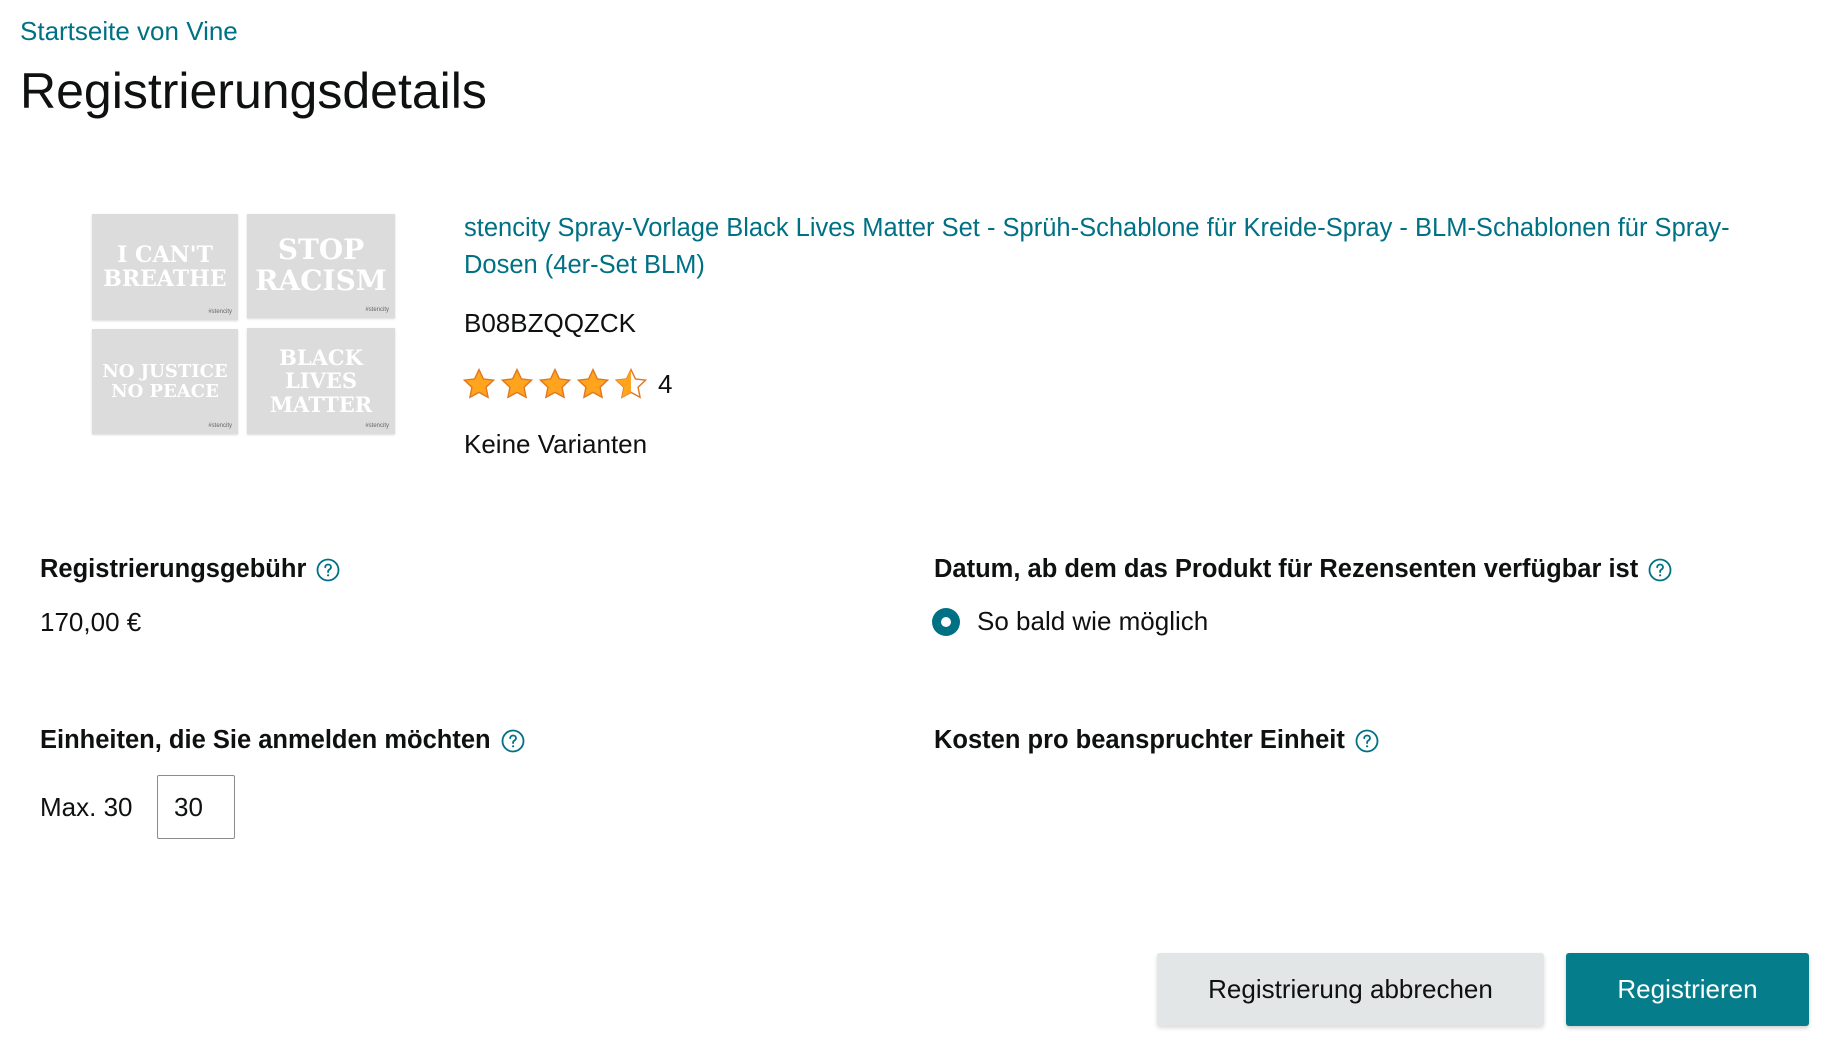 Image resolution: width=1826 pixels, height=1044 pixels. I want to click on stencil-text-line: BLACK, so click(321, 358).